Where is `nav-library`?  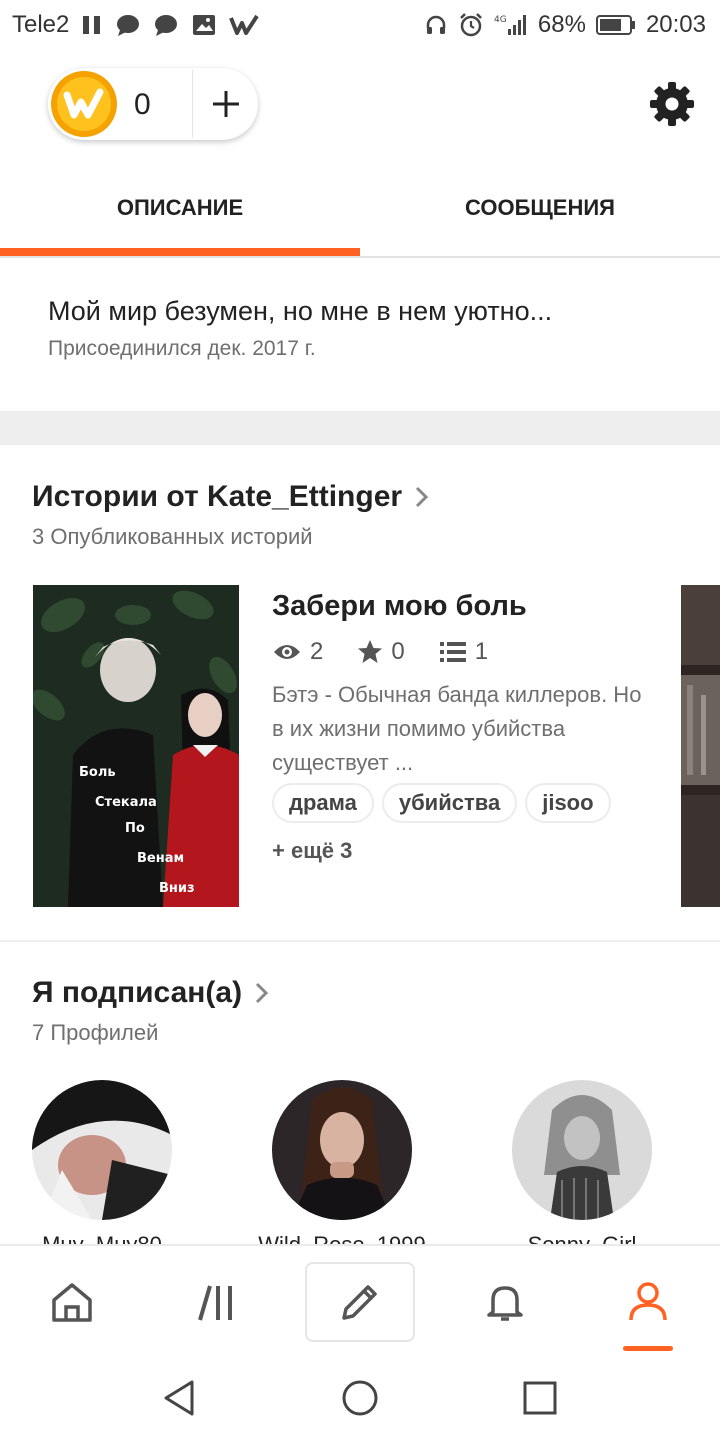 nav-library is located at coordinates (218, 1302).